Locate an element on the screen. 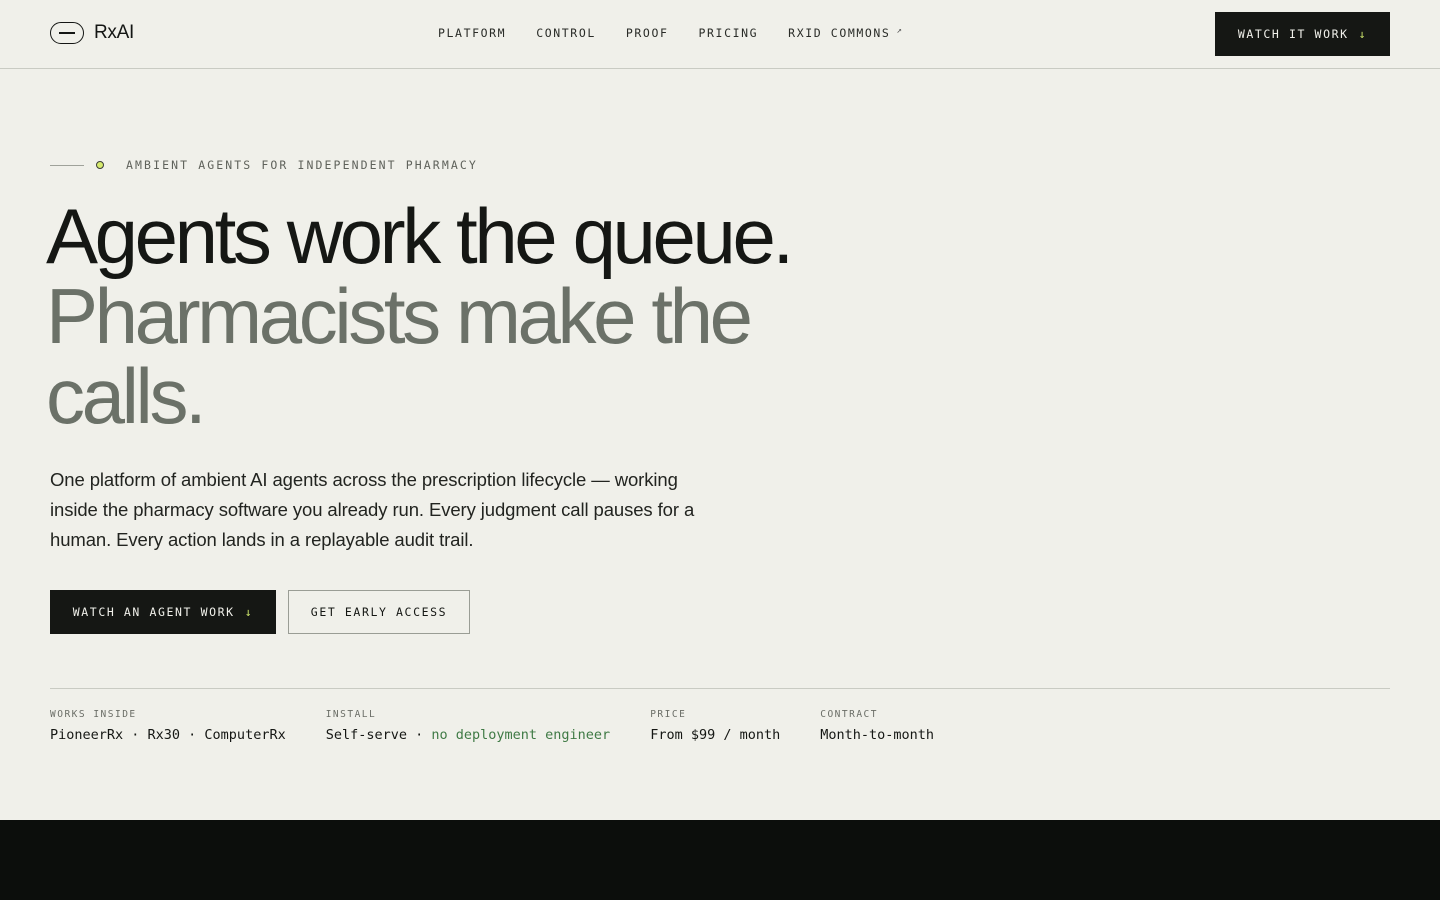 This screenshot has height=900, width=1440. fact-label: INSTALL is located at coordinates (351, 714).